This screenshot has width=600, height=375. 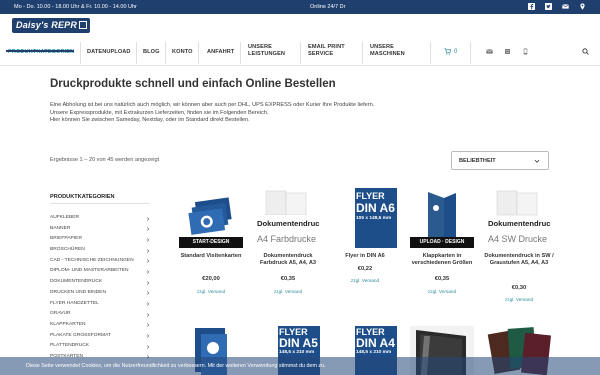 What do you see at coordinates (477, 161) in the screenshot?
I see `sort-value: BELIEBTHEIT` at bounding box center [477, 161].